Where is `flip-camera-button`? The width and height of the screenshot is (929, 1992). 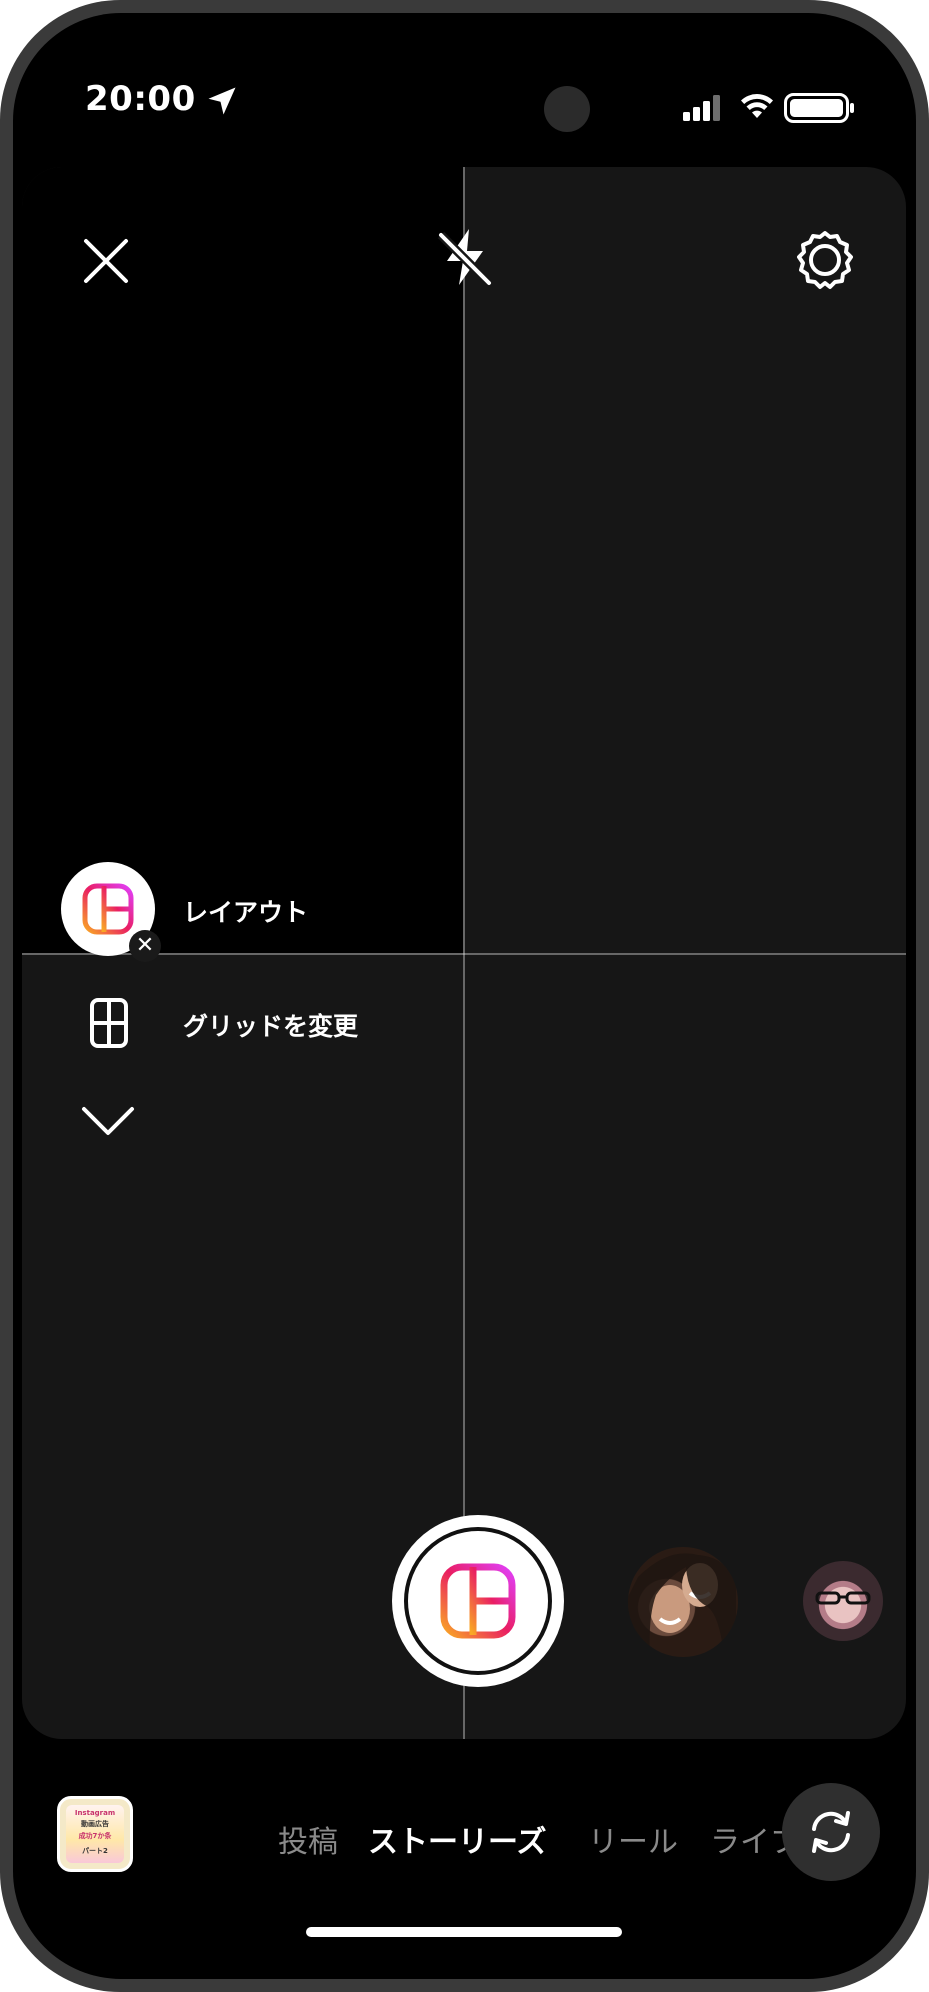 flip-camera-button is located at coordinates (831, 1832).